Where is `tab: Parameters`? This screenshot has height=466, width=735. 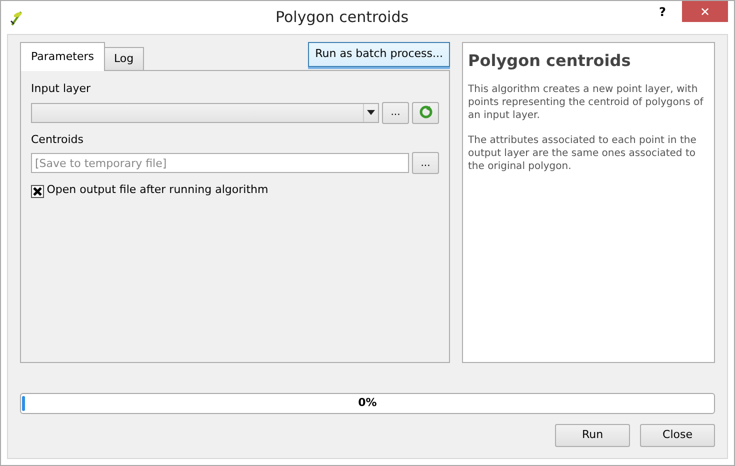 tab: Parameters is located at coordinates (62, 56).